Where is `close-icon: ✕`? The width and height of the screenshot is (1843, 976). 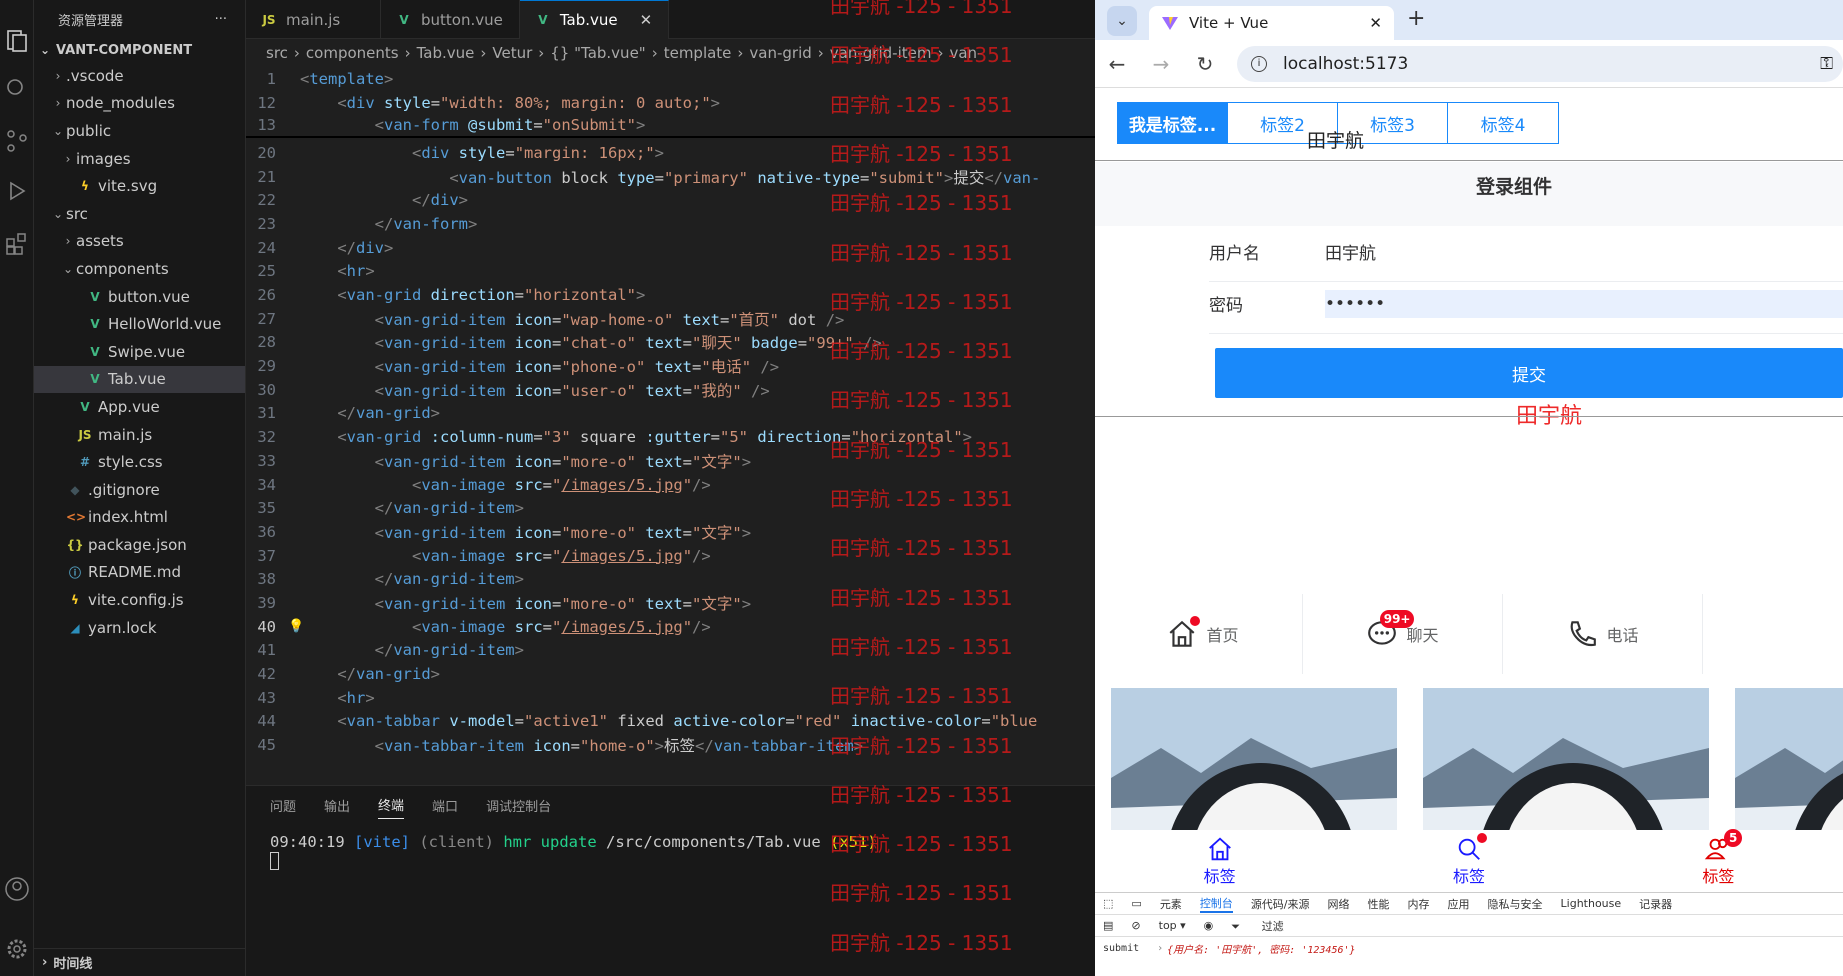 close-icon: ✕ is located at coordinates (646, 20).